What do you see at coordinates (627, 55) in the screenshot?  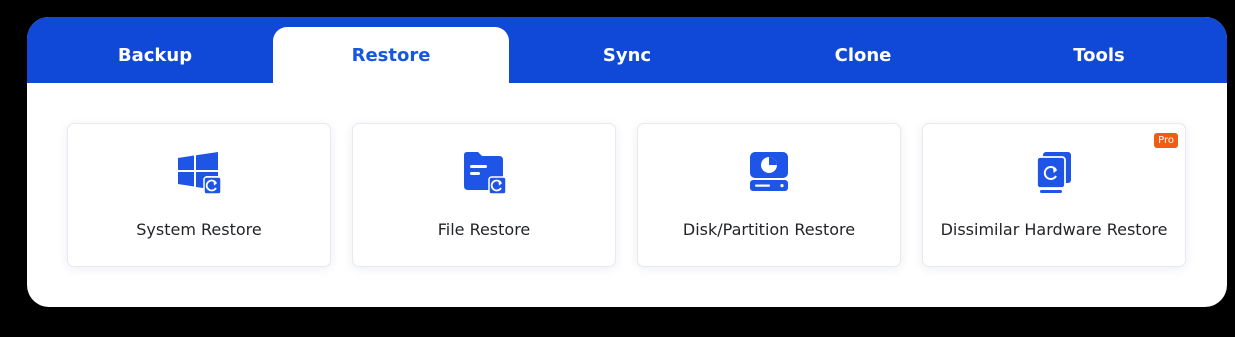 I see `tab-sync: Sync` at bounding box center [627, 55].